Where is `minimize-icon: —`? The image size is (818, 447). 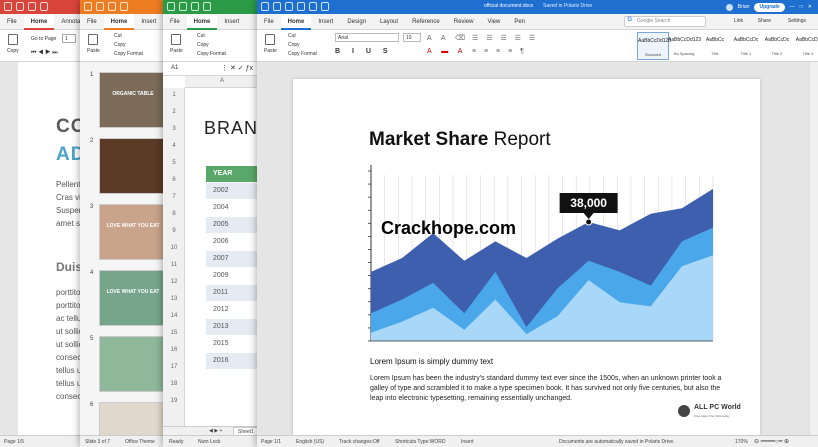 minimize-icon: — is located at coordinates (792, 7).